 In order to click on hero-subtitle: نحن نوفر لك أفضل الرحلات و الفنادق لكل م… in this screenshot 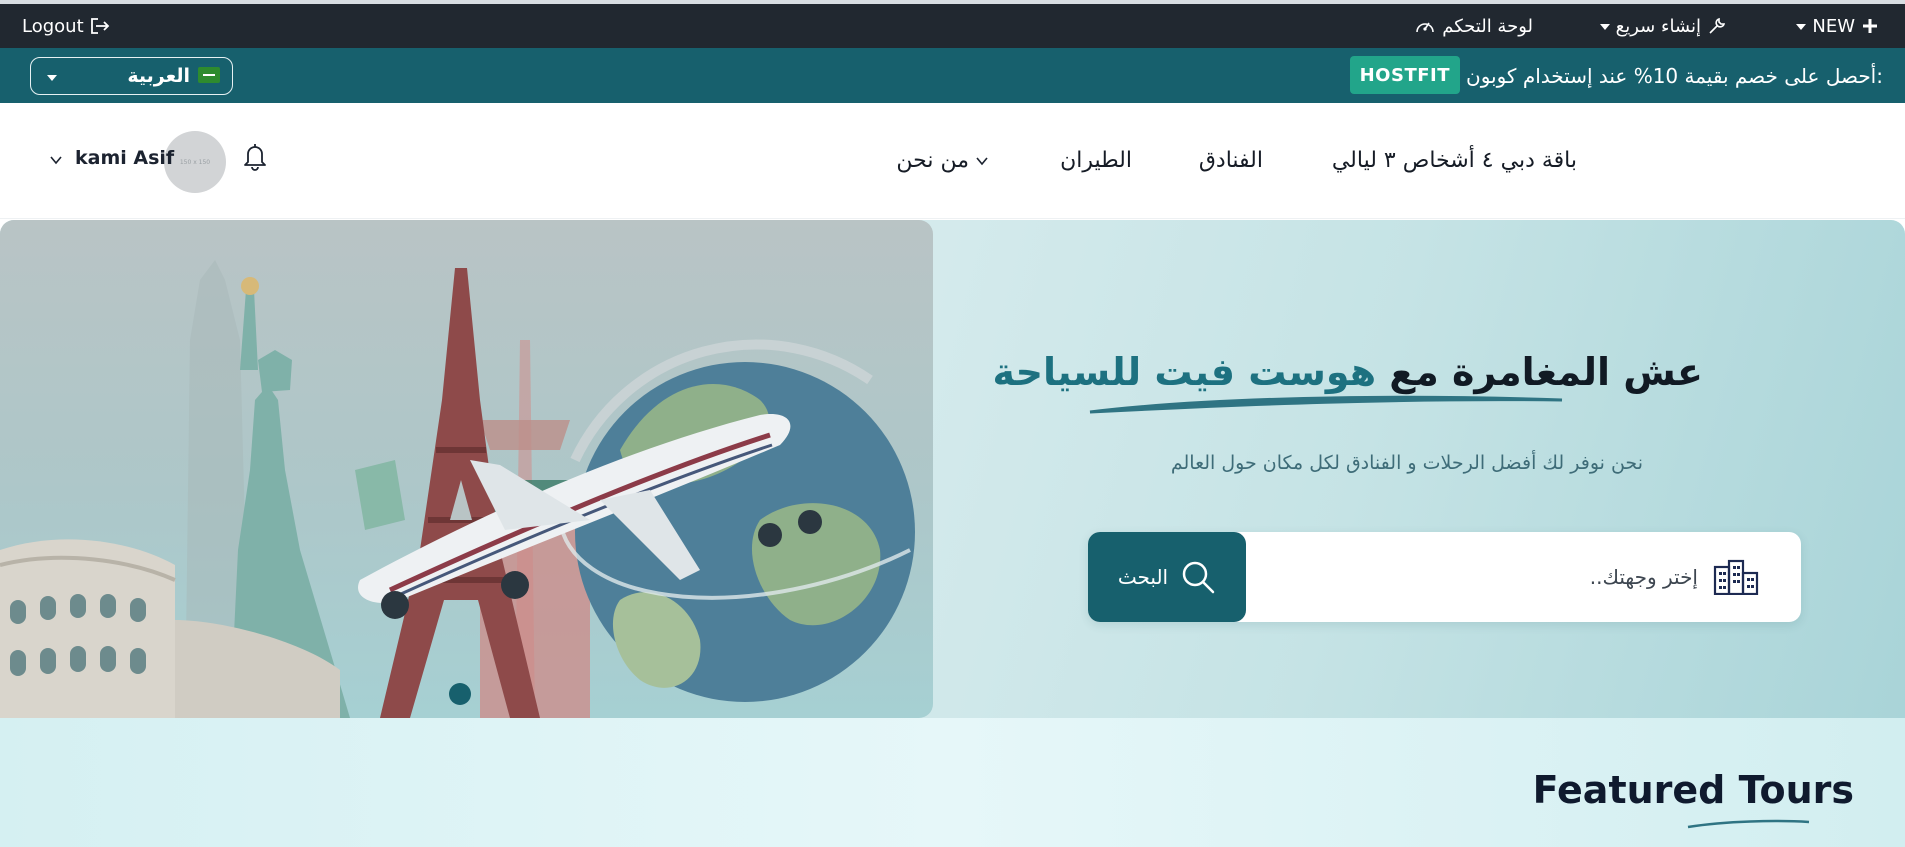, I will do `click(1406, 463)`.